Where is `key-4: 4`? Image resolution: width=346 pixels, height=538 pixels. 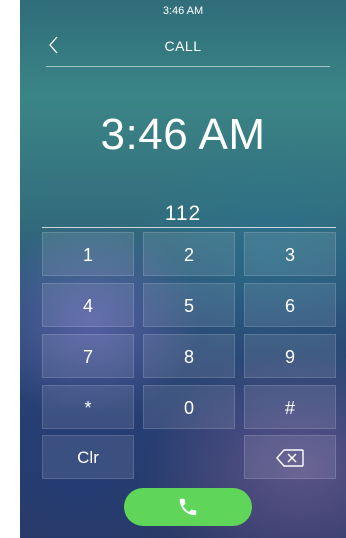 key-4: 4 is located at coordinates (88, 305).